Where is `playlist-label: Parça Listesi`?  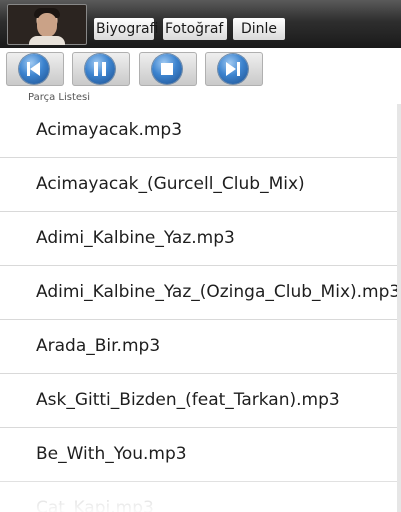 playlist-label: Parça Listesi is located at coordinates (59, 97).